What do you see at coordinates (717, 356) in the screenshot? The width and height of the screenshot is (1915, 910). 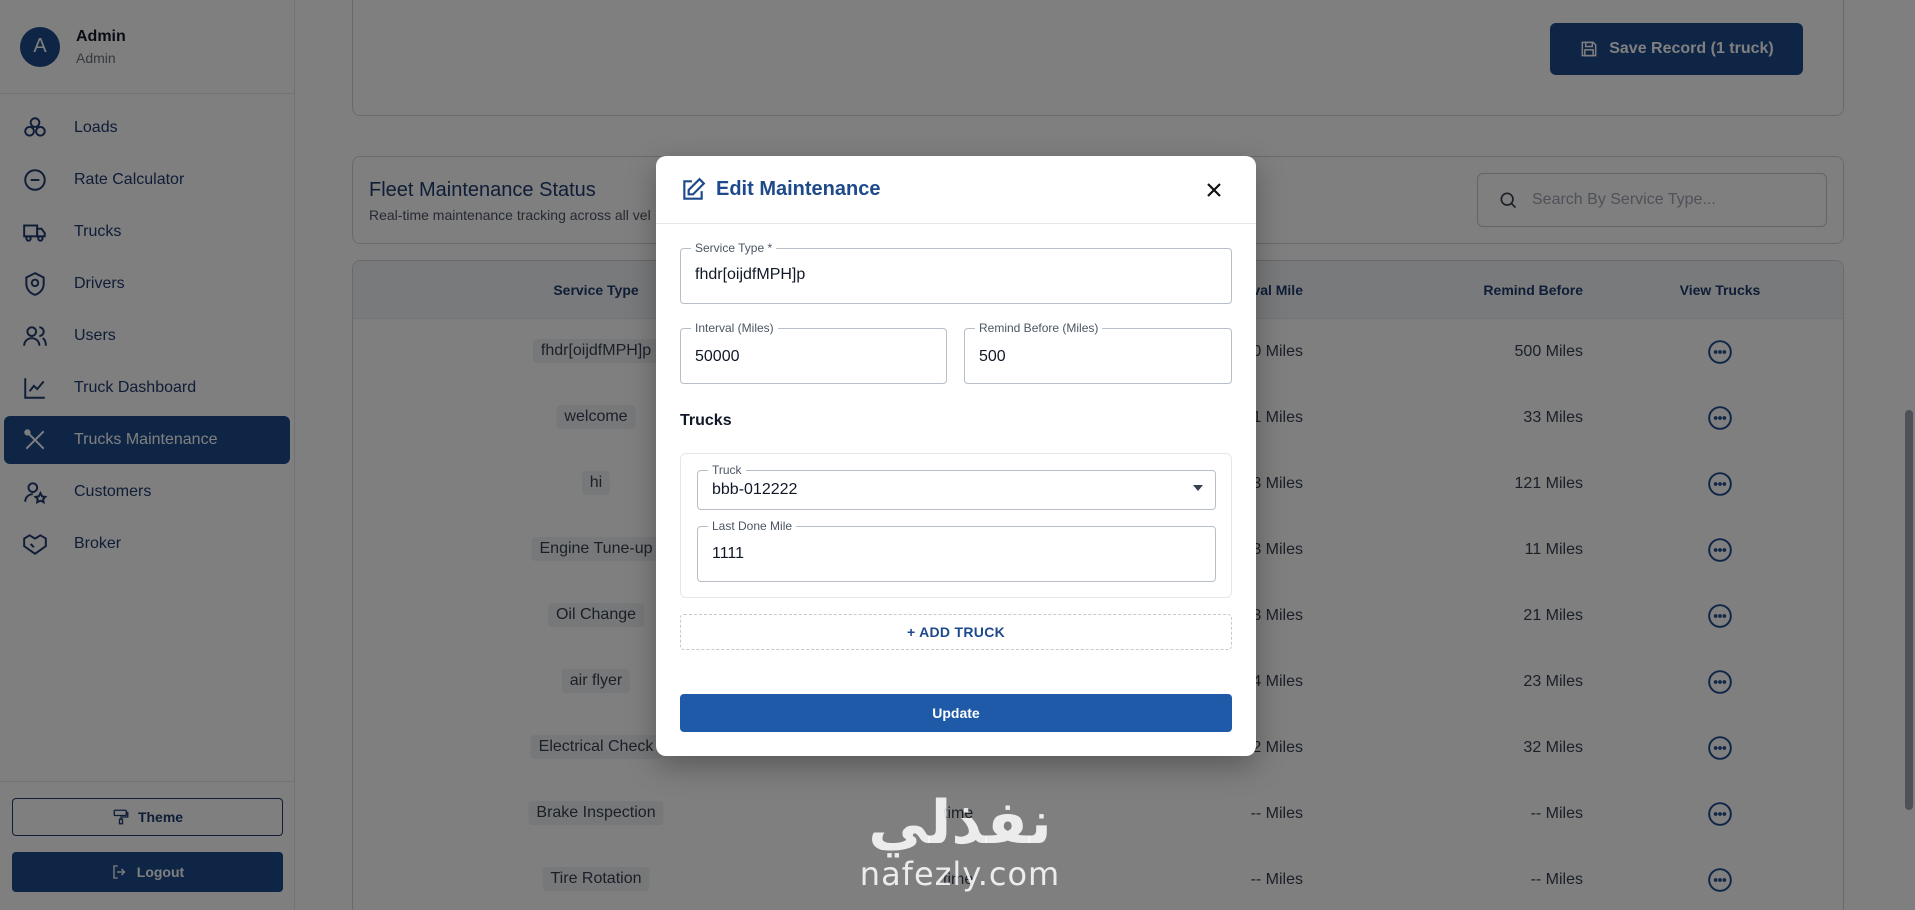 I see `interval-value: 50000` at bounding box center [717, 356].